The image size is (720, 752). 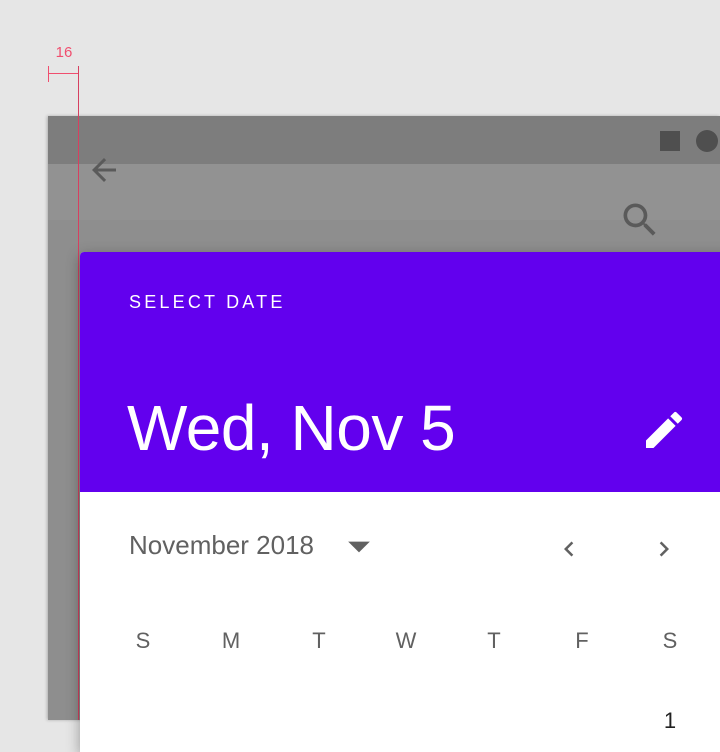 What do you see at coordinates (231, 640) in the screenshot?
I see `weekday-label: M` at bounding box center [231, 640].